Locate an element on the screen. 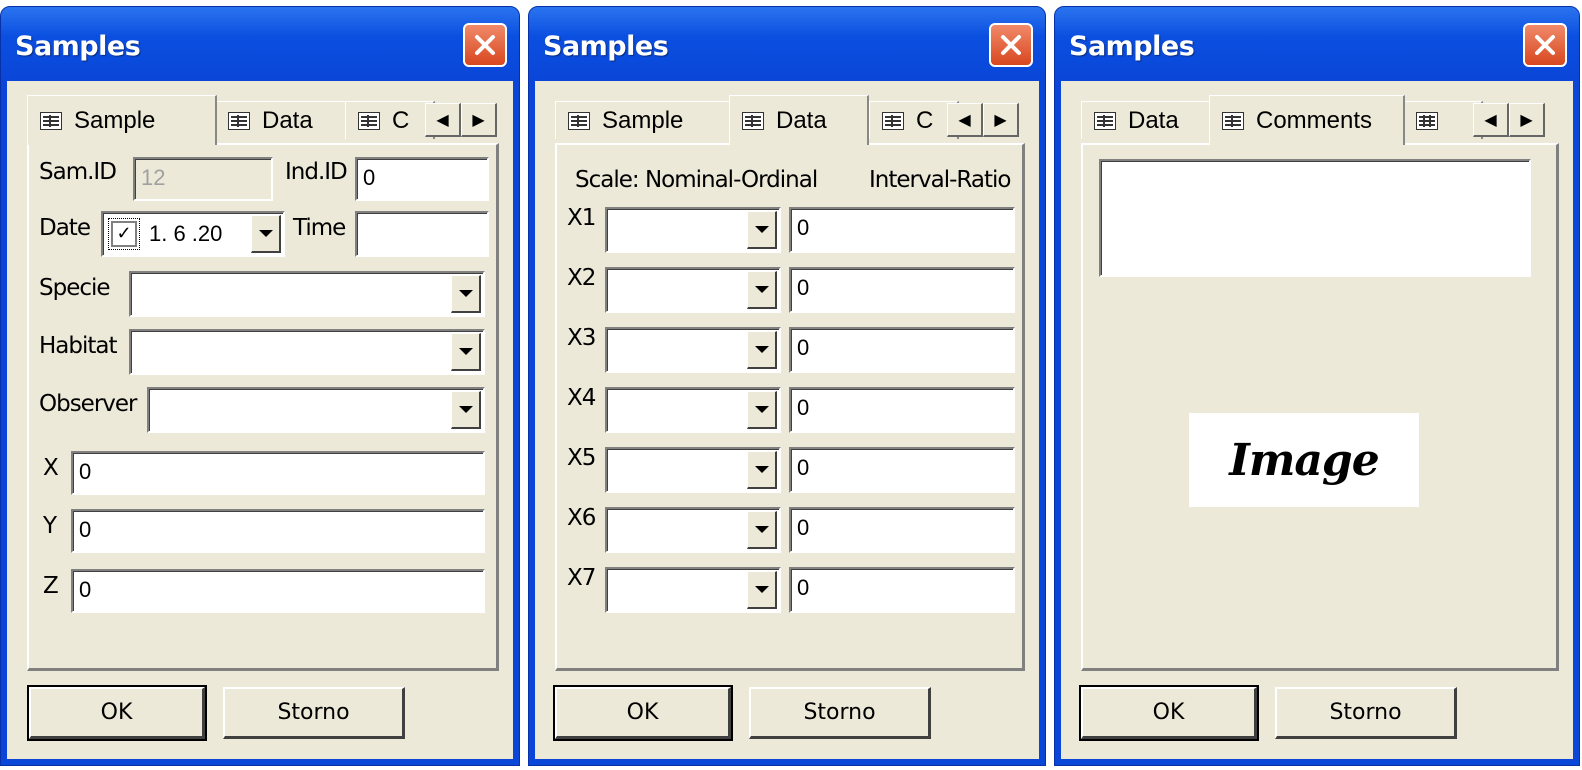 The width and height of the screenshot is (1582, 770). scale-label: Scale: Nominal-Ordinal is located at coordinates (696, 180).